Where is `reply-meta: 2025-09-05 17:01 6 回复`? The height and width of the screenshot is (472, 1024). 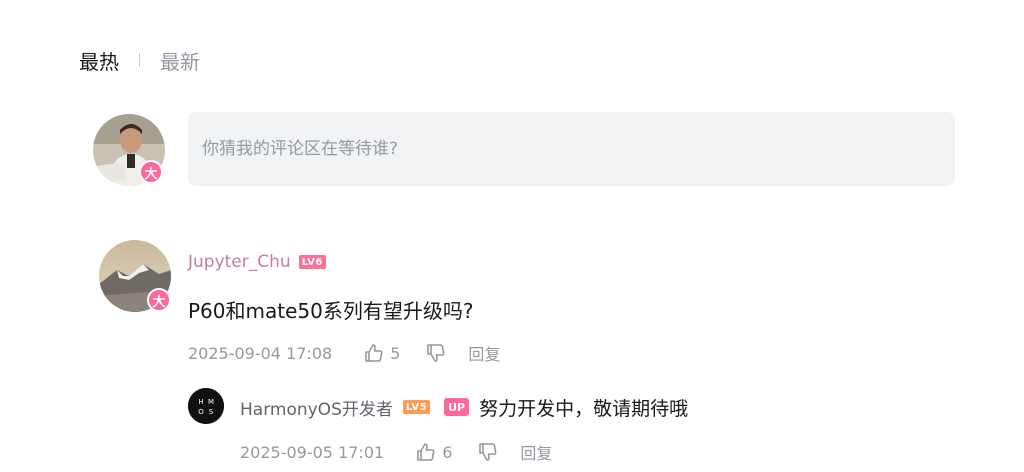 reply-meta: 2025-09-05 17:01 6 回复 is located at coordinates (396, 452).